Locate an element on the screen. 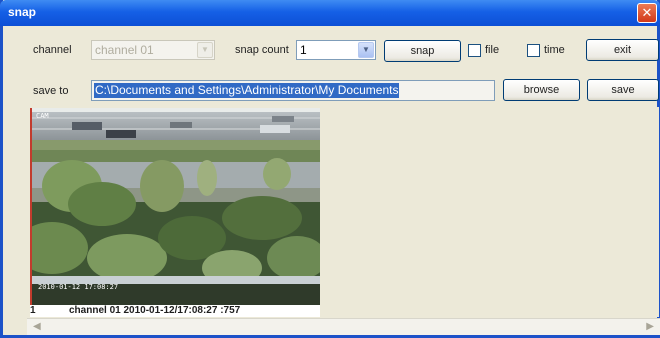  snap-count-value: 1 is located at coordinates (303, 50).